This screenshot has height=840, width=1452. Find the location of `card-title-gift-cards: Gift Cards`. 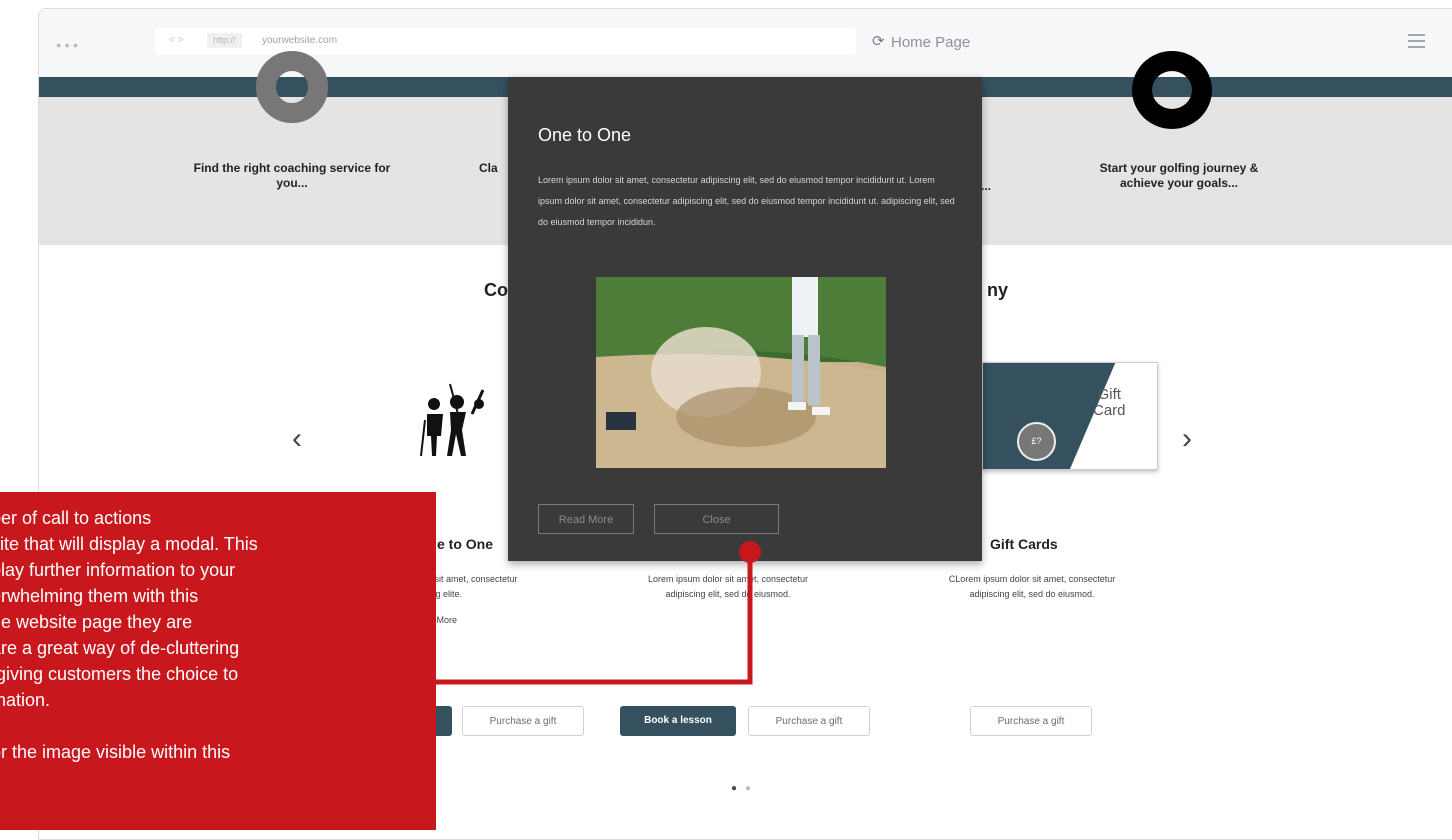

card-title-gift-cards: Gift Cards is located at coordinates (1024, 544).